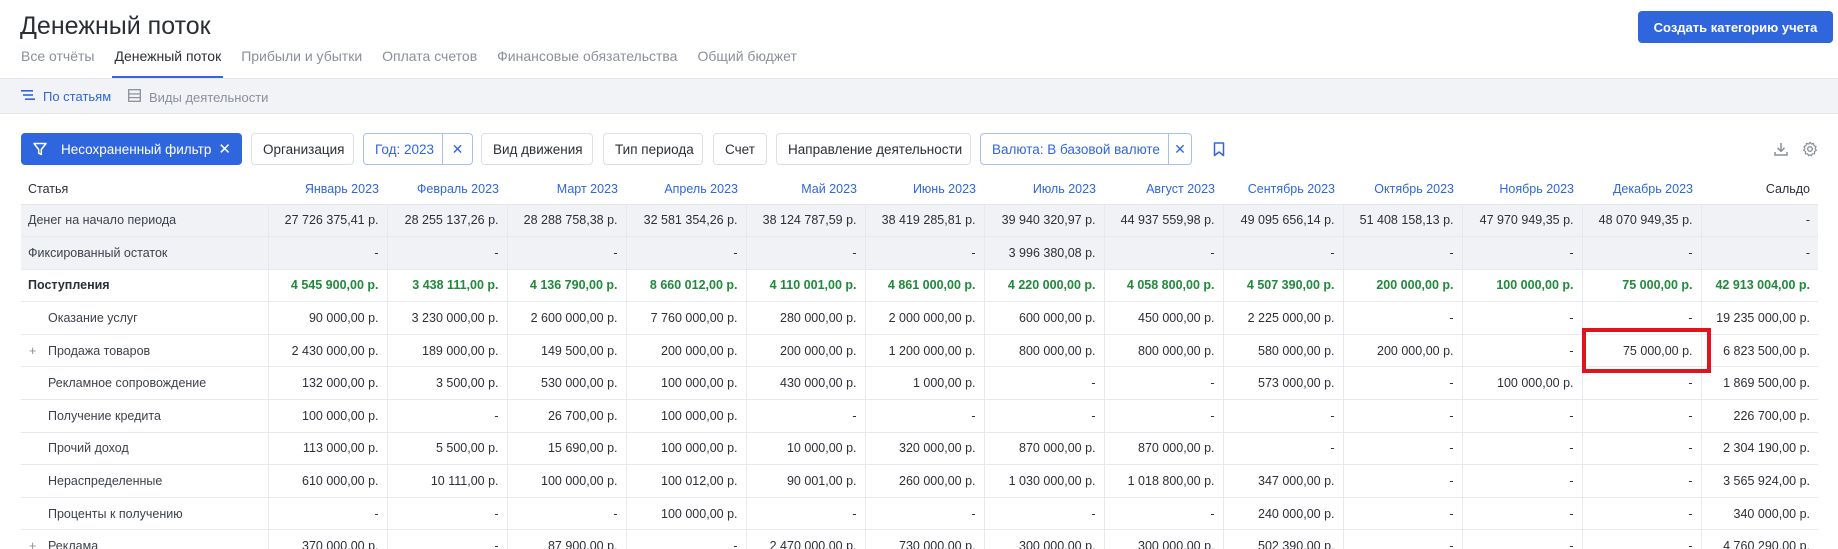  I want to click on table-cell: 530 000,00 р., so click(567, 383).